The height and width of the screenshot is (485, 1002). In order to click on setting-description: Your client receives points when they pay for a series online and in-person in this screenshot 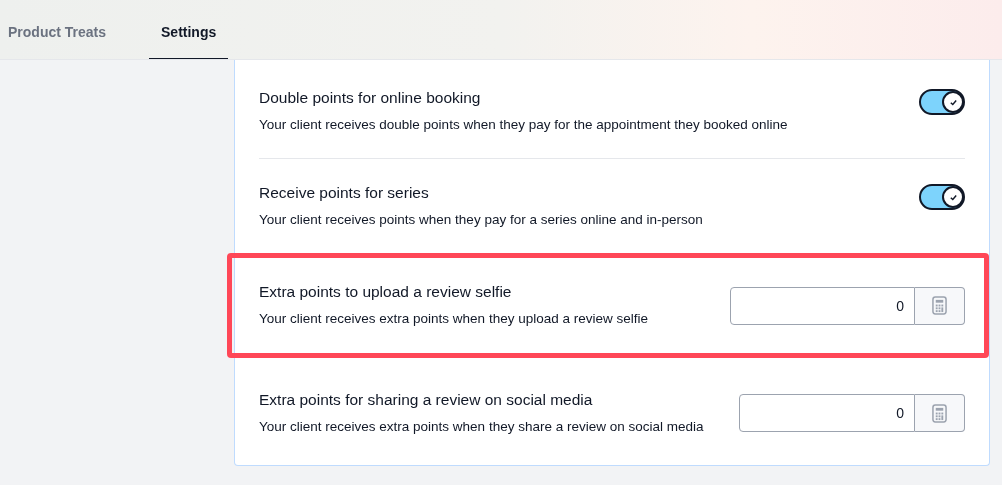, I will do `click(481, 219)`.